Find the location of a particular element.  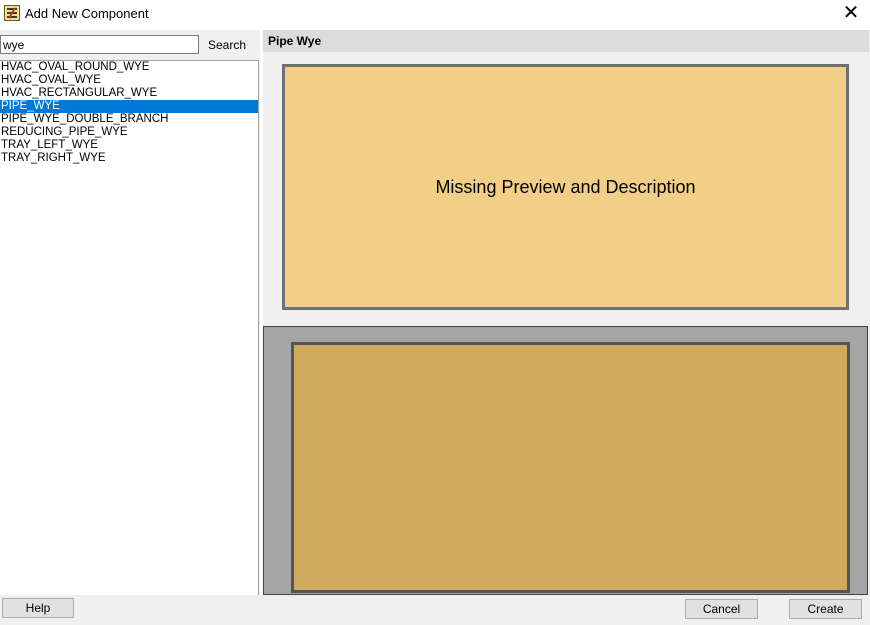

window-title: Add New Component is located at coordinates (87, 13).